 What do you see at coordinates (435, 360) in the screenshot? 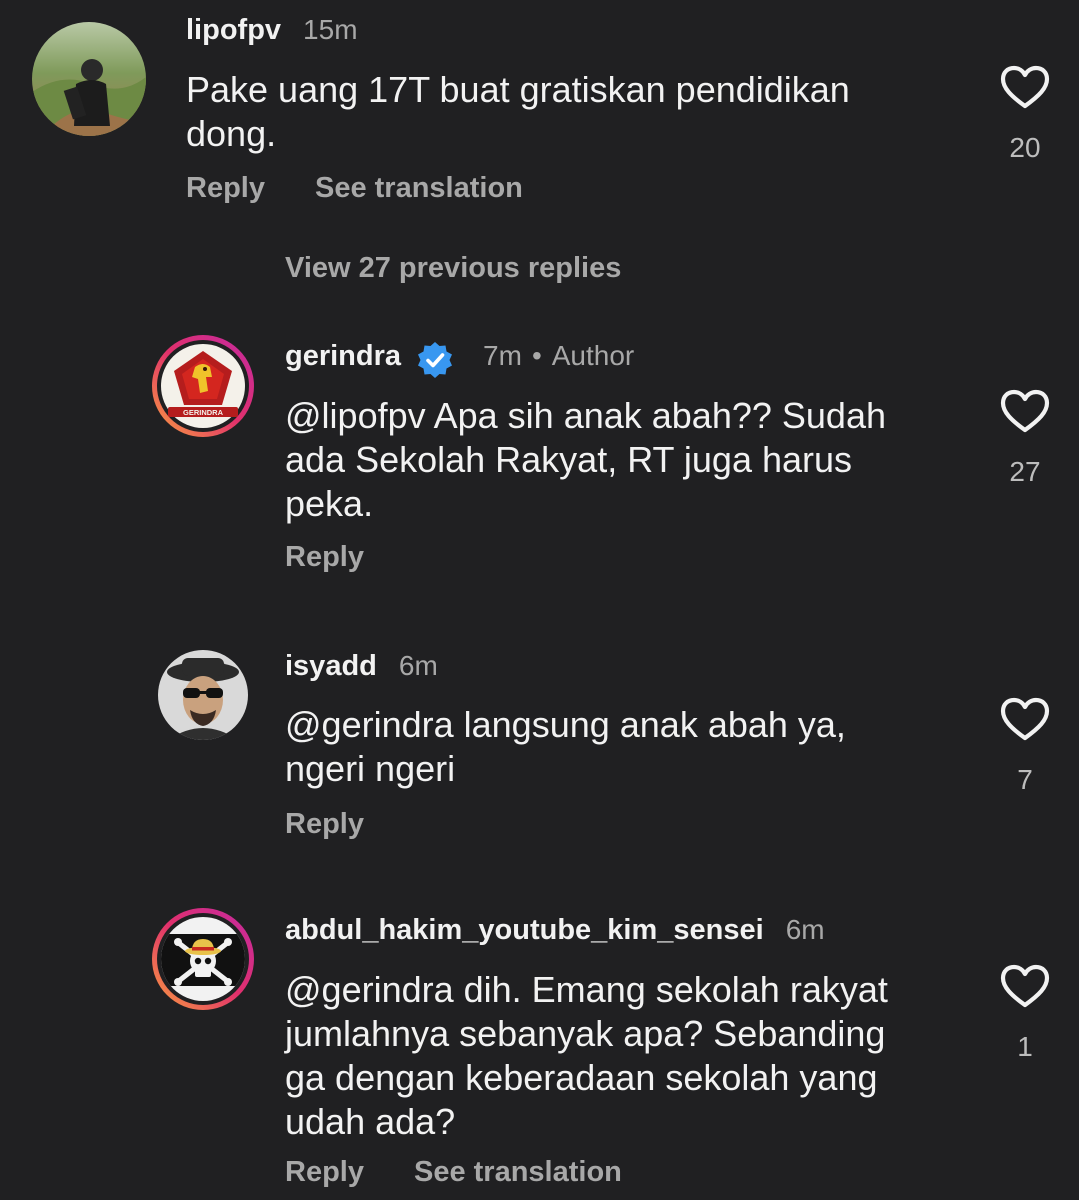
I see `verified-badge-icon` at bounding box center [435, 360].